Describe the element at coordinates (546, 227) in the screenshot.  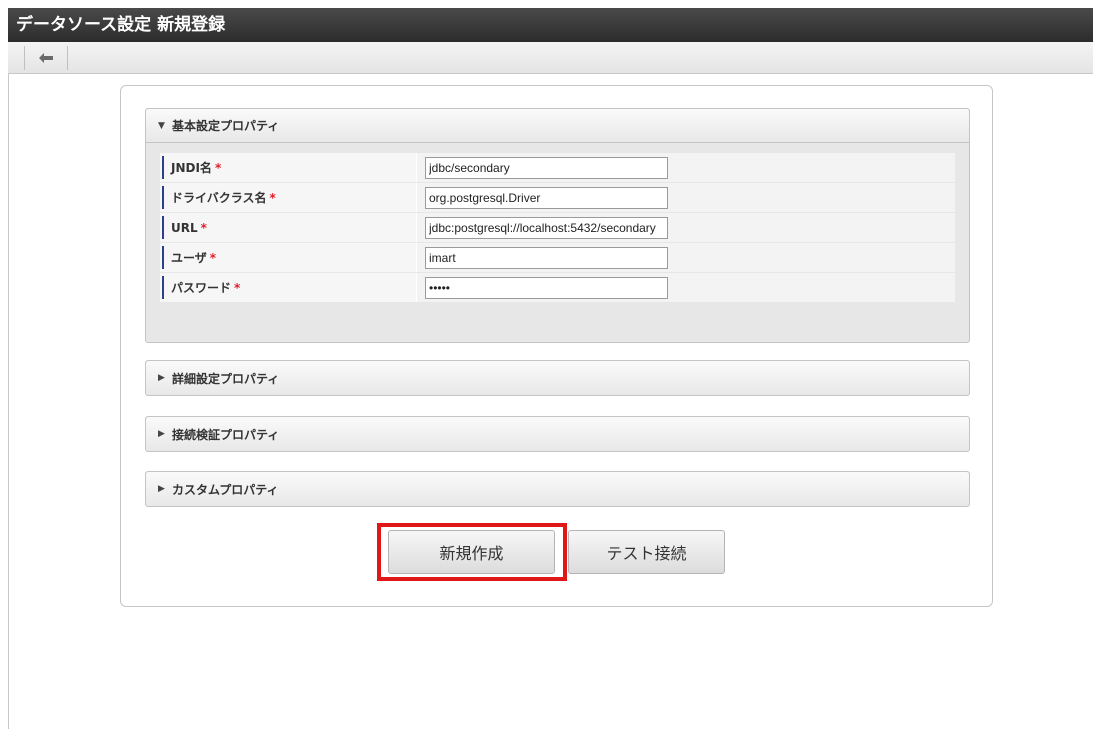
I see `url-input` at that location.